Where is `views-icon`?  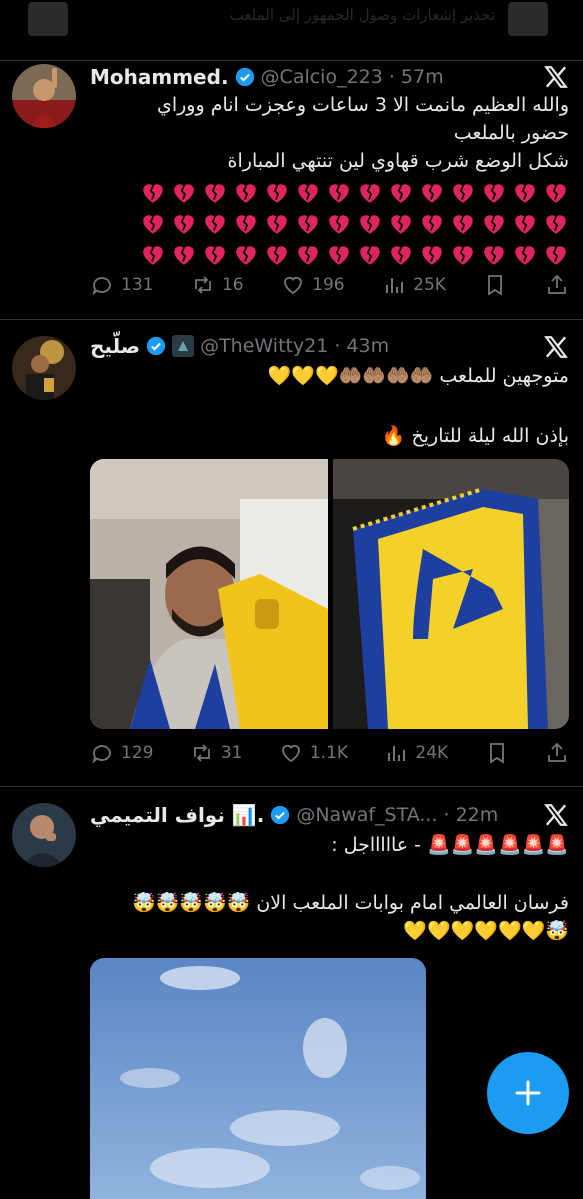 views-icon is located at coordinates (395, 285).